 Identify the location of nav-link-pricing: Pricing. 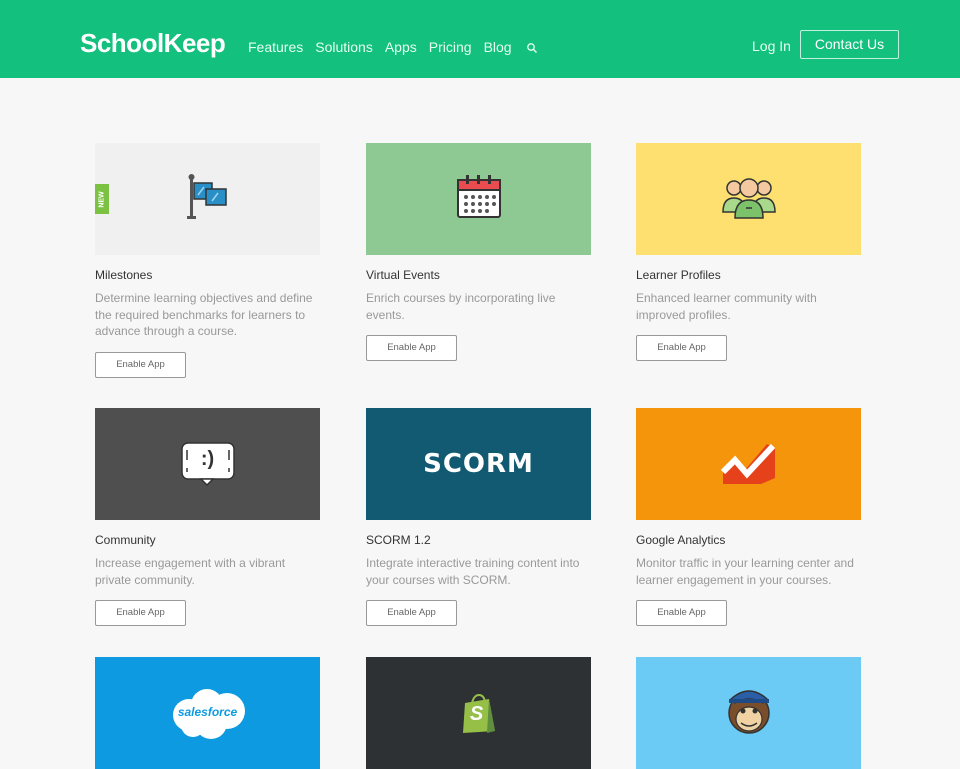
(450, 47).